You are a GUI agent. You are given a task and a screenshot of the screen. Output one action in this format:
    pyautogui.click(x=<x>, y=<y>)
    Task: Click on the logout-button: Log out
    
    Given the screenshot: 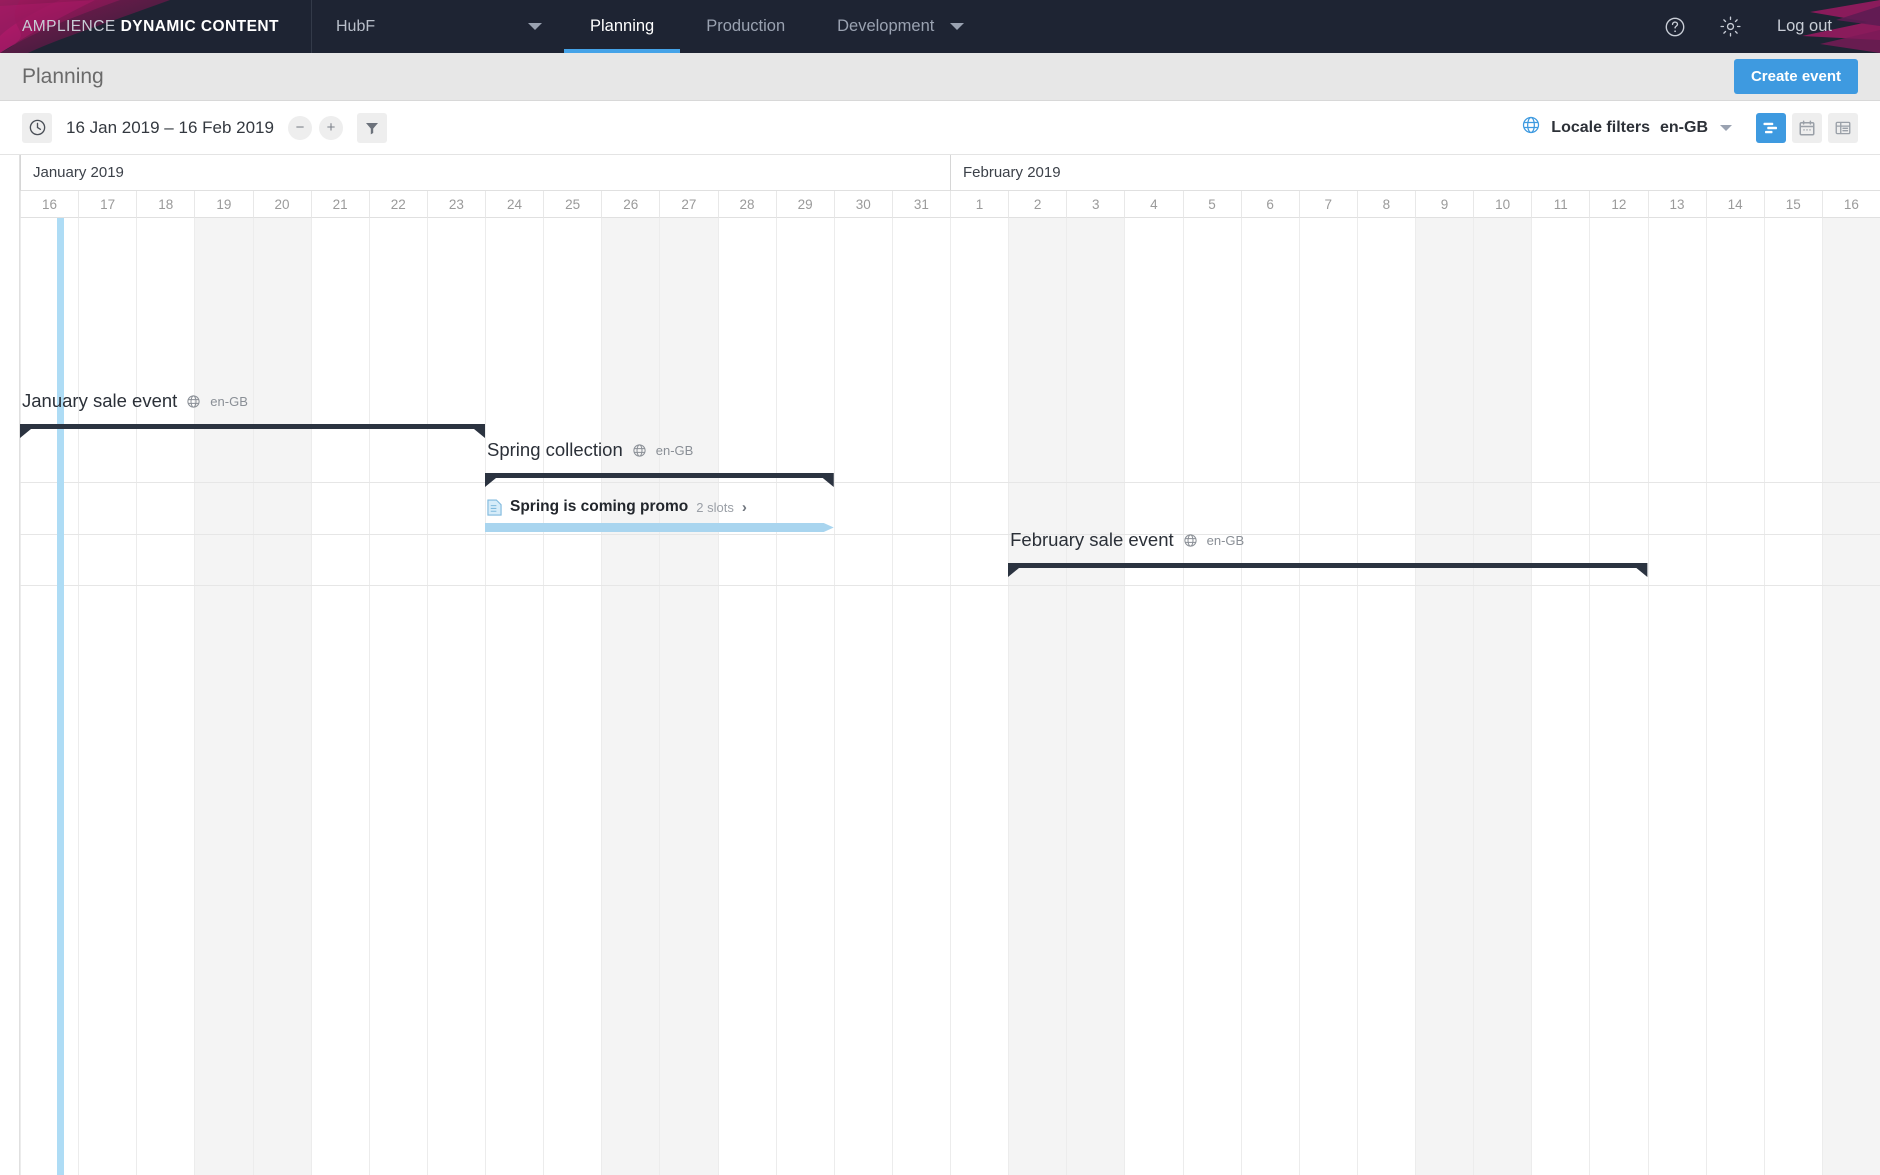 What is the action you would take?
    pyautogui.click(x=1808, y=26)
    